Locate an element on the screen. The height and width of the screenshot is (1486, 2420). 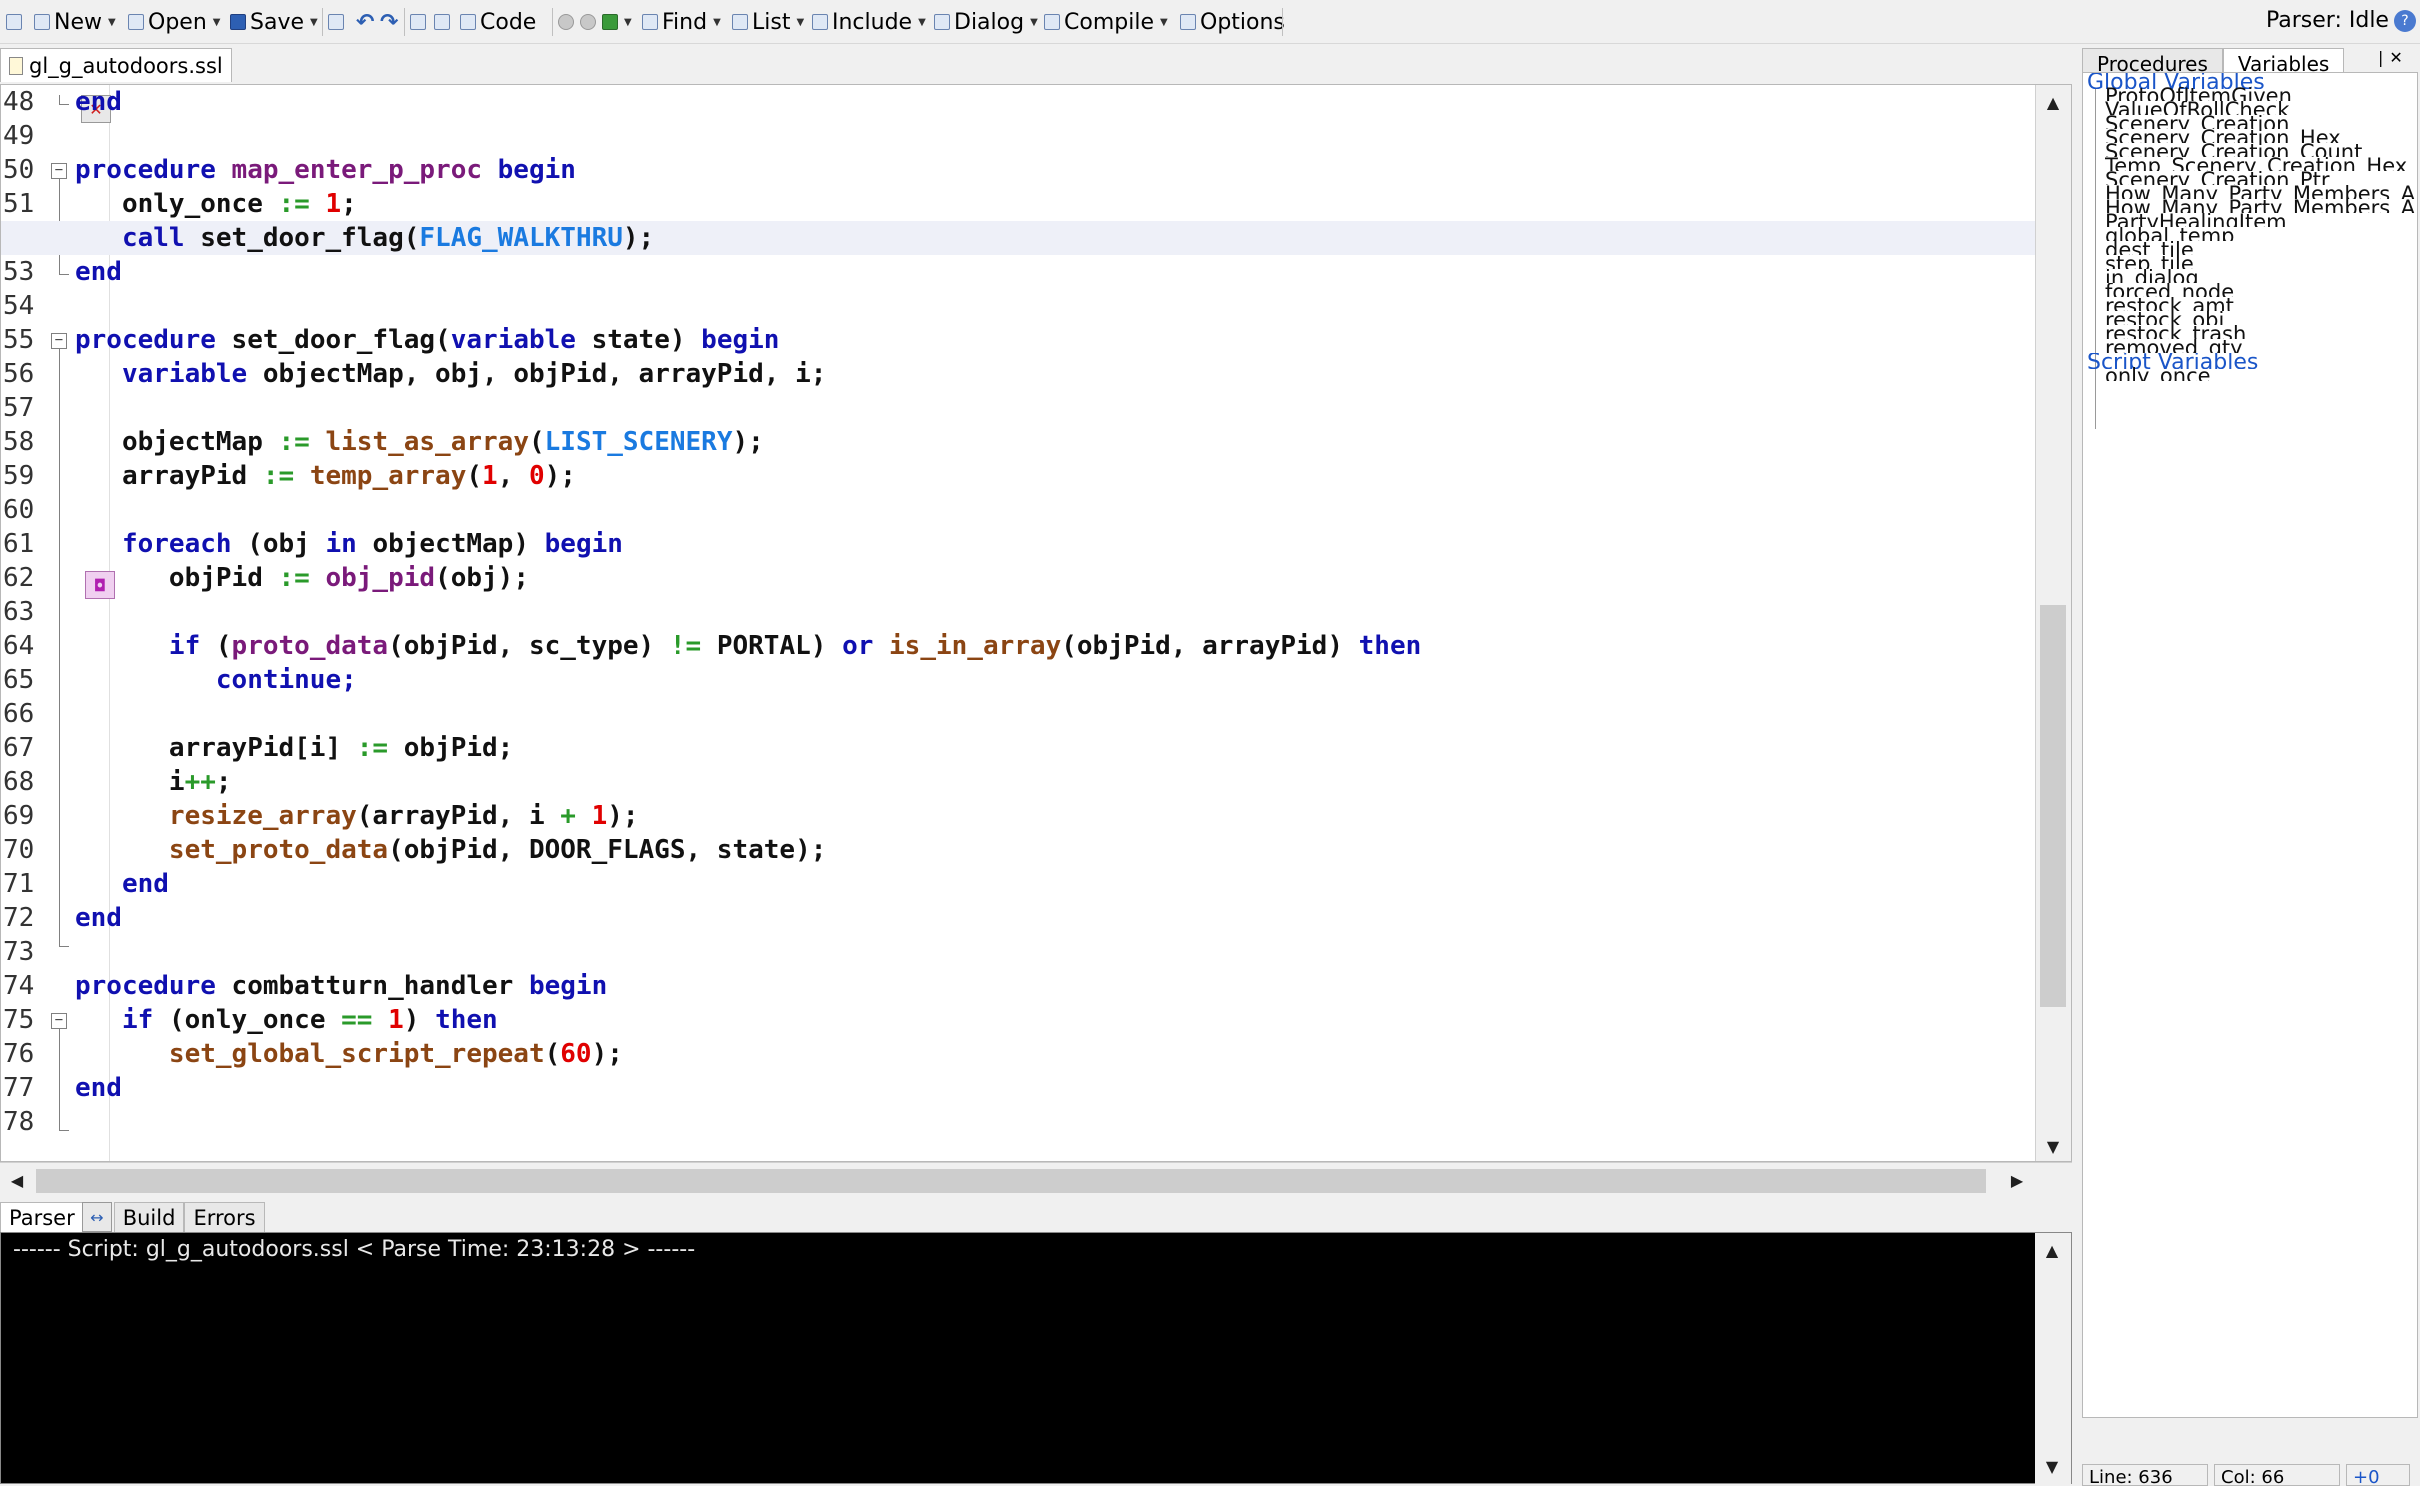
tree-item-global-variable: forced_node is located at coordinates (2260, 290).